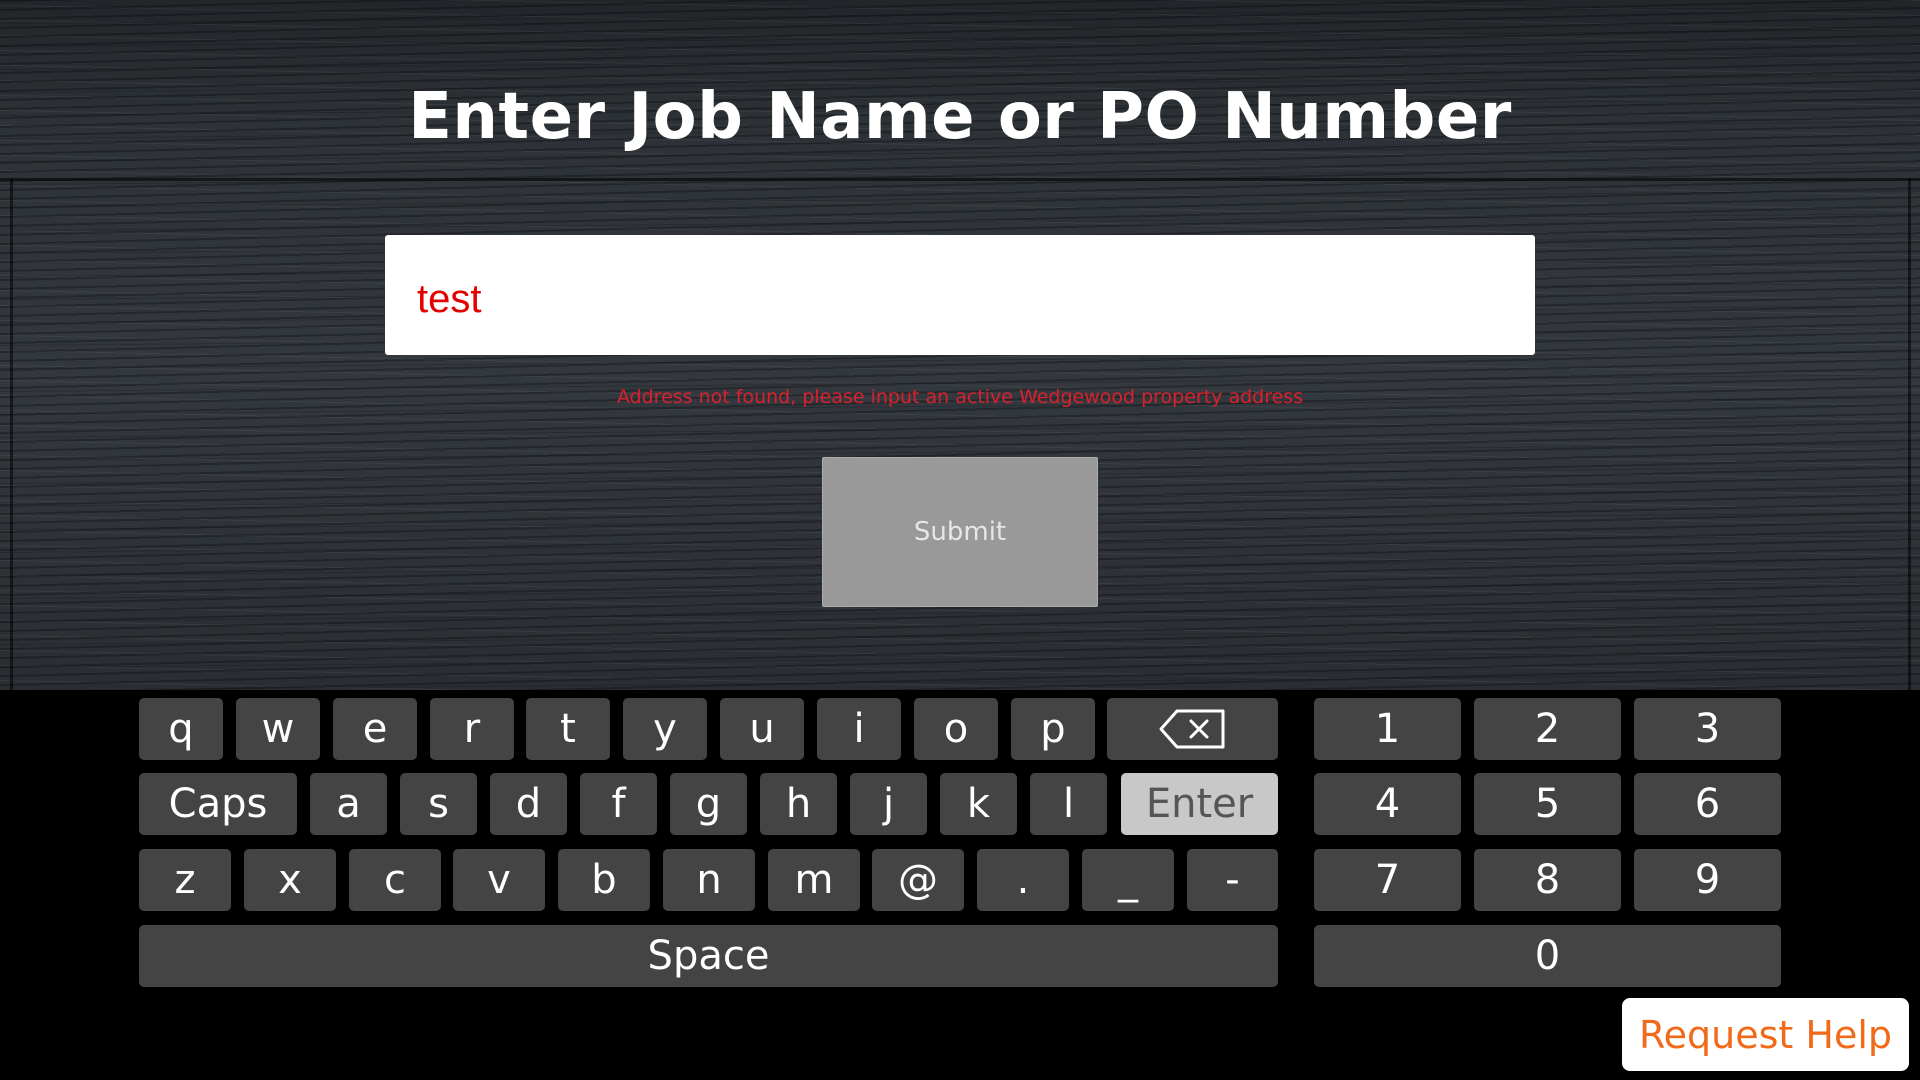 This screenshot has width=1920, height=1080. What do you see at coordinates (395, 880) in the screenshot?
I see `key-c: c` at bounding box center [395, 880].